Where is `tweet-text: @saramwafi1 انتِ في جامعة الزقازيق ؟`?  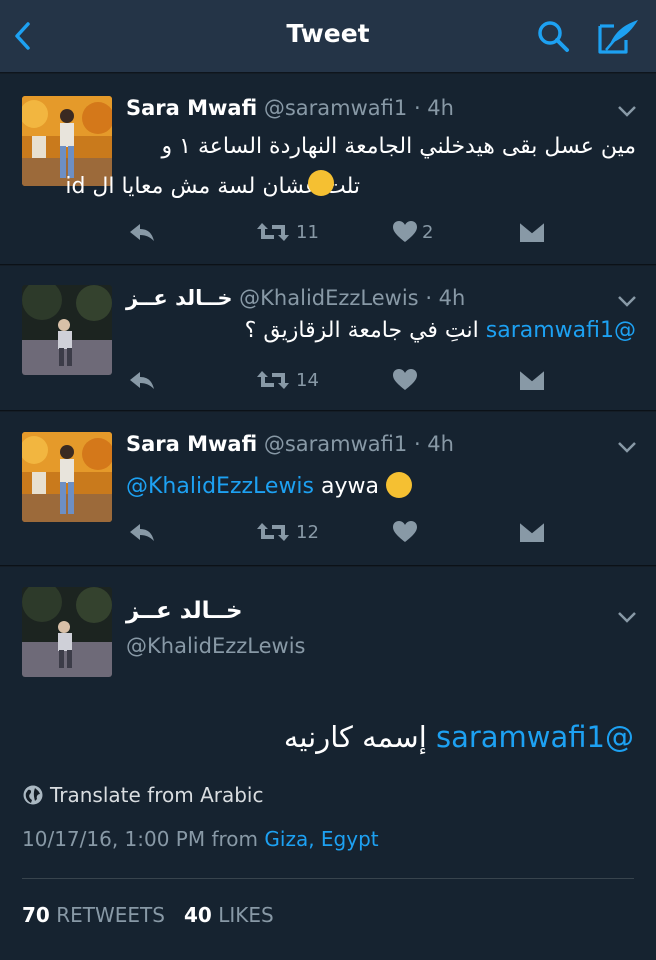
tweet-text: @saramwafi1 انتِ في جامعة الزقازيق ؟ is located at coordinates (440, 330).